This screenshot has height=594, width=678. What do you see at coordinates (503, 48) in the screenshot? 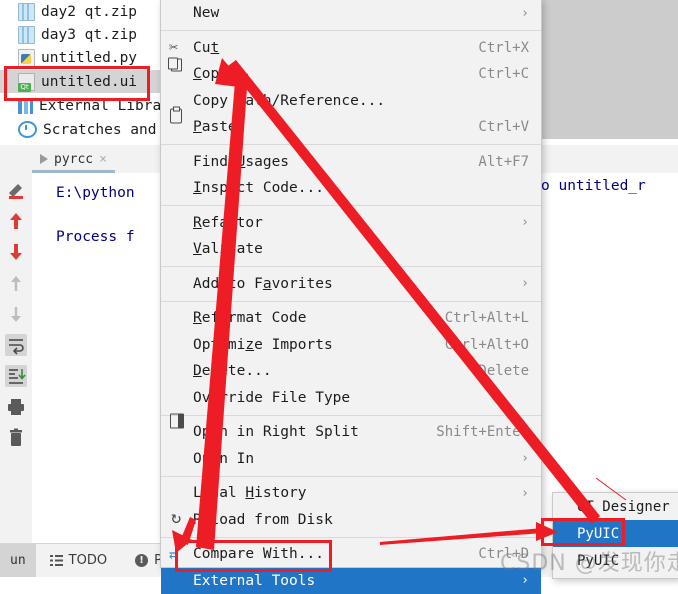
I see `menu-item-shortcut: Ctrl+X` at bounding box center [503, 48].